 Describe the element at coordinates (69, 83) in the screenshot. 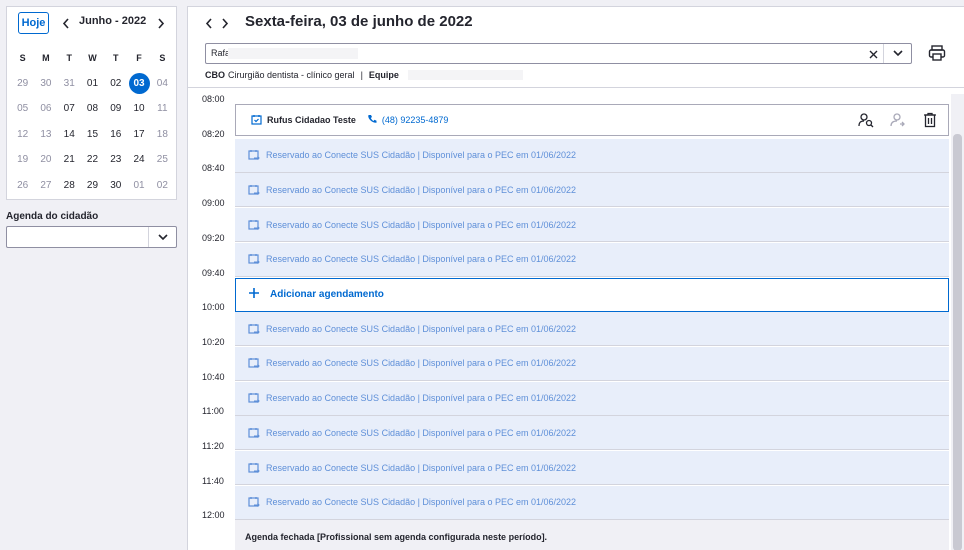

I see `calendar-day: 31` at that location.